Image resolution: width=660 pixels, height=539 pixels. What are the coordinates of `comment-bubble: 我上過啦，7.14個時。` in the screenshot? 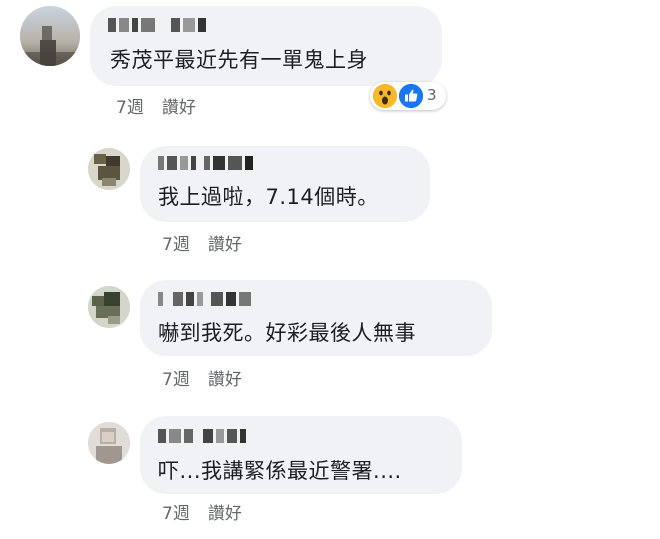 It's located at (285, 184).